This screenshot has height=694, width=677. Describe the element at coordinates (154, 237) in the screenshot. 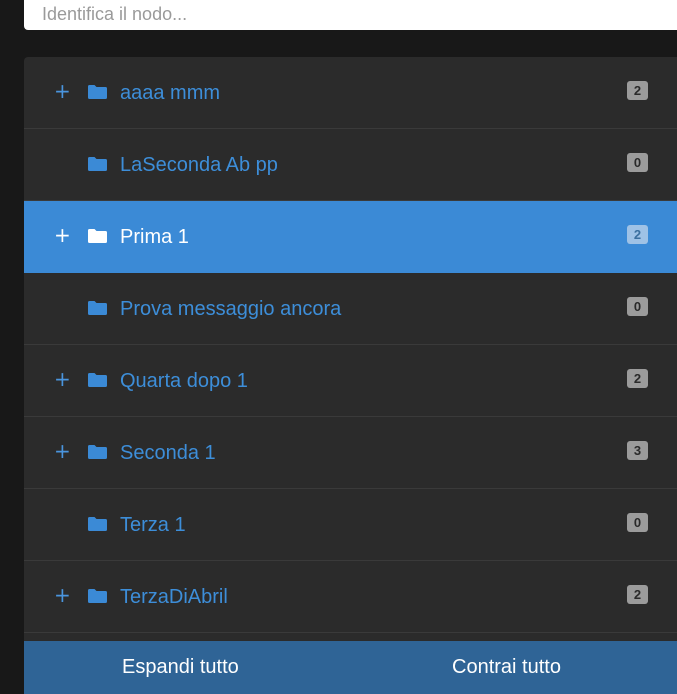

I see `tree-node-label: Prima 1` at that location.